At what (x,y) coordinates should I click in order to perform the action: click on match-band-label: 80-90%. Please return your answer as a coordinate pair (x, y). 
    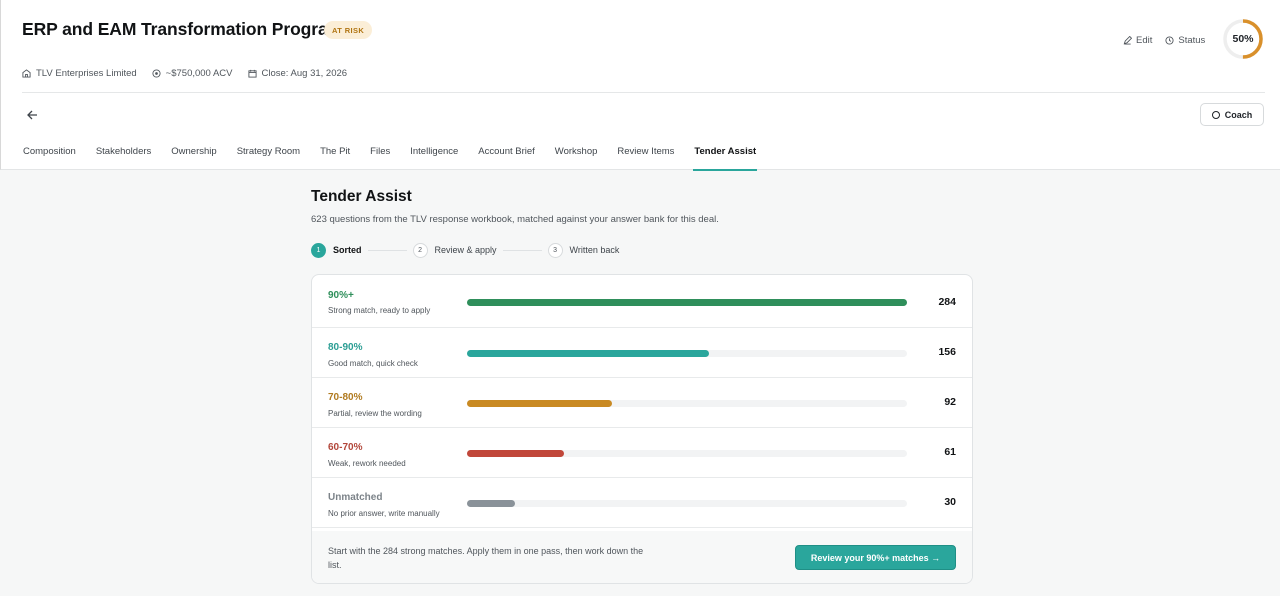
    Looking at the image, I should click on (345, 347).